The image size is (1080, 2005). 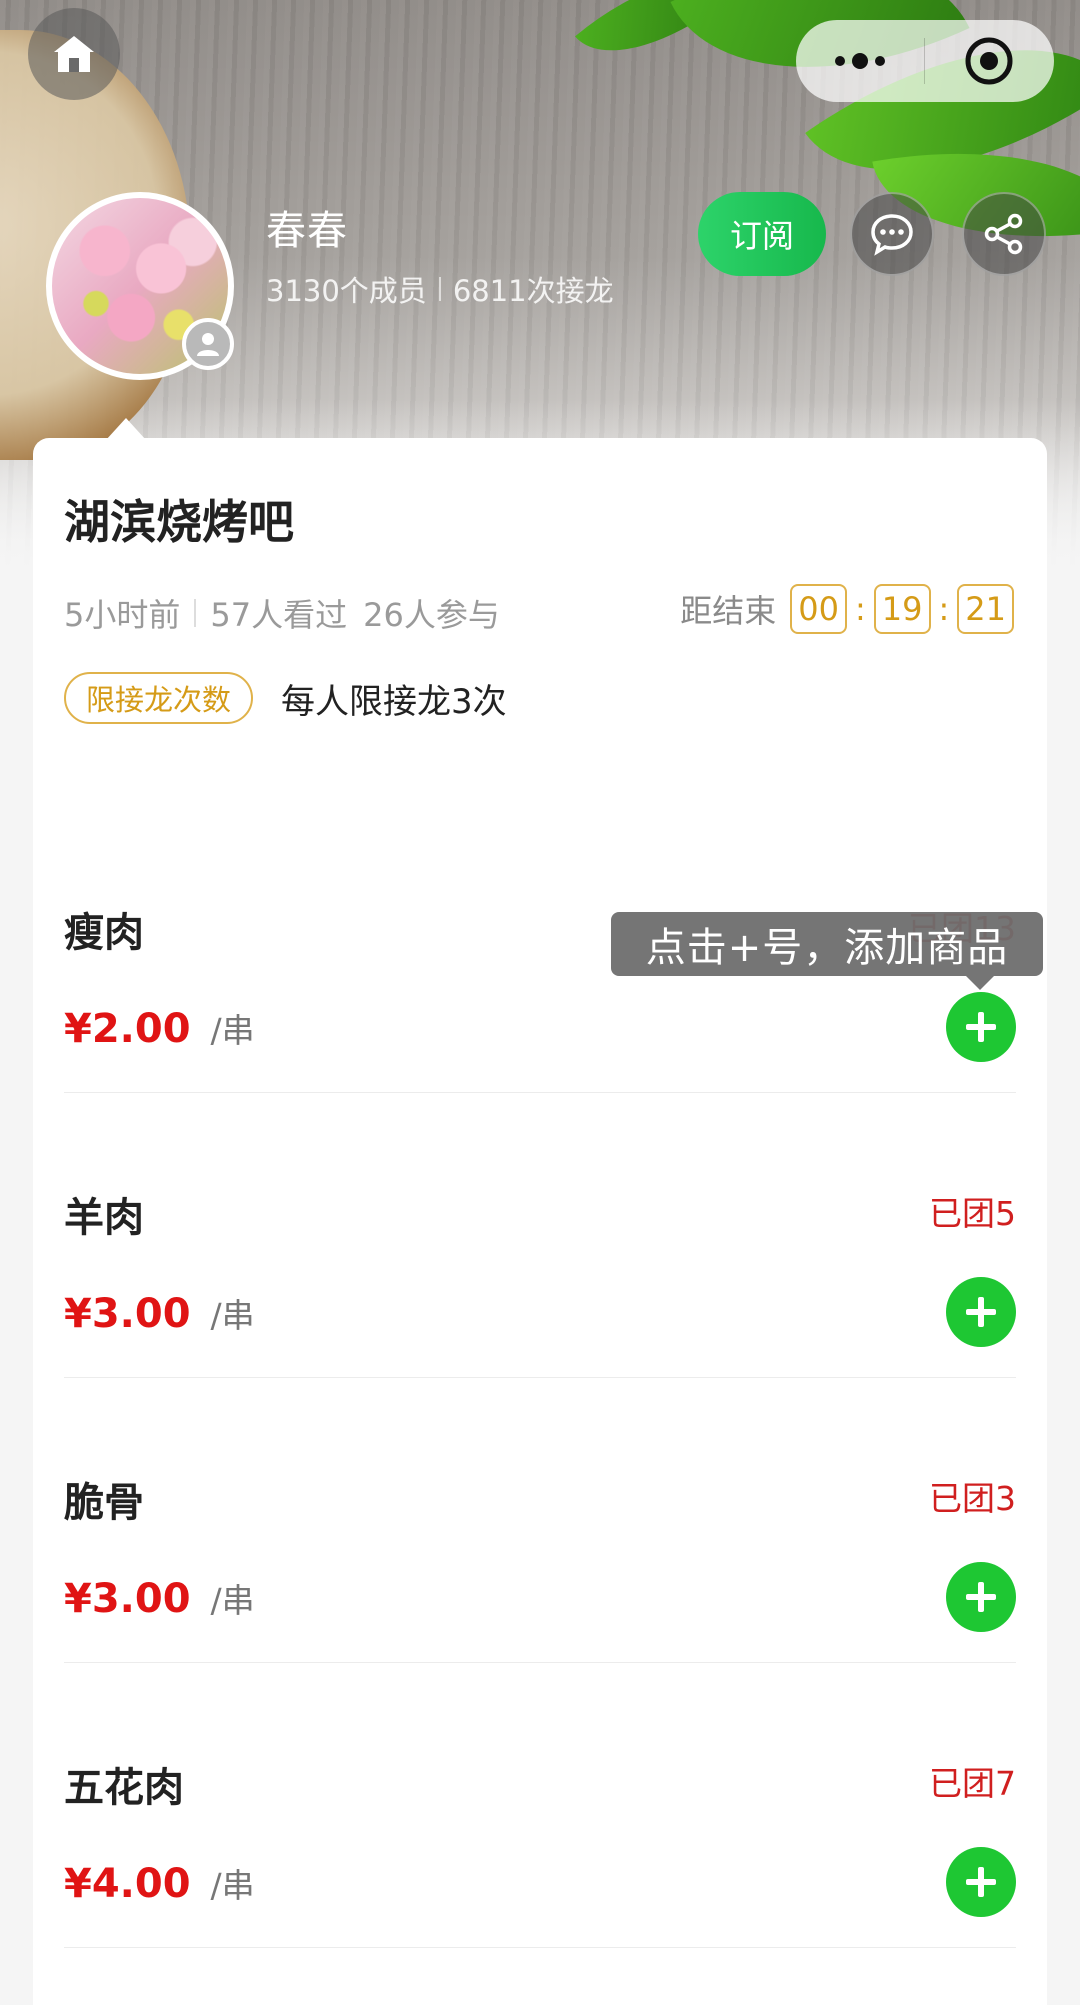 I want to click on countdown-hours: 00, so click(x=818, y=609).